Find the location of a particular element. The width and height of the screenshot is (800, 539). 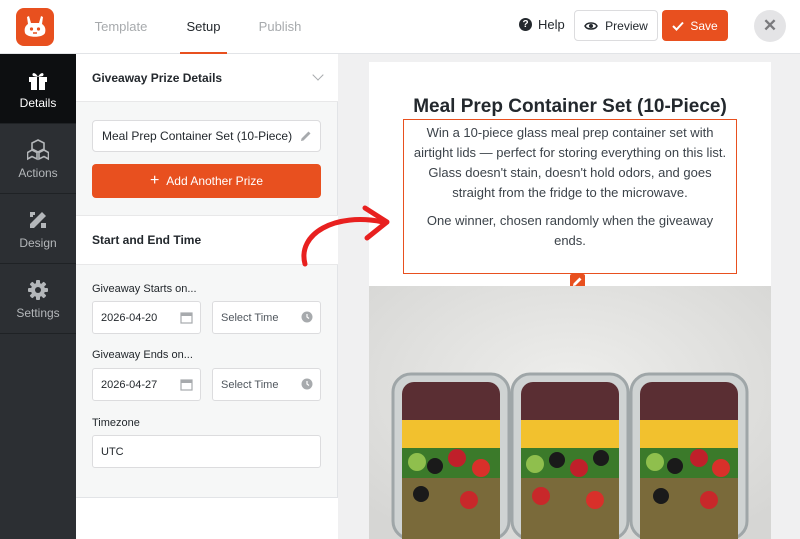

eye-icon is located at coordinates (591, 25).